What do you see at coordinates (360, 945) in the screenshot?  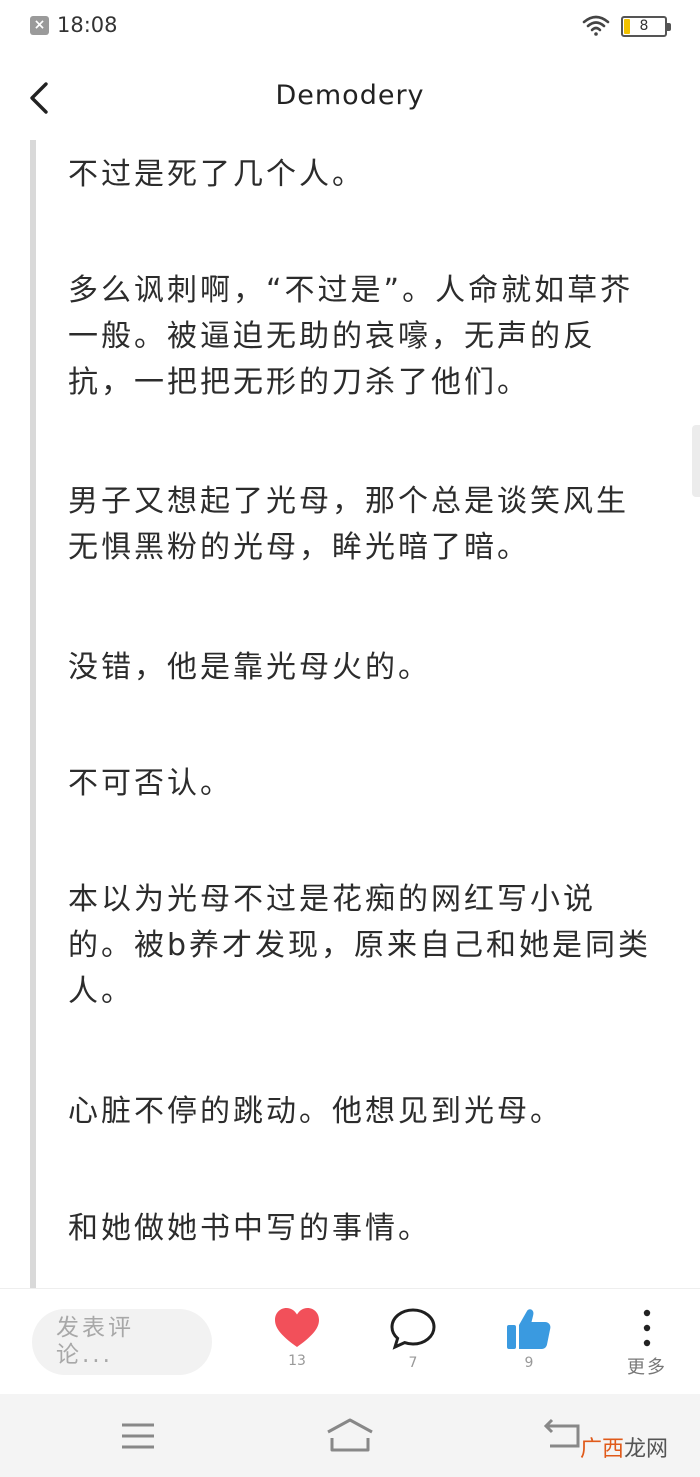 I see `paragraph: 本以为光母不过是花痴的网红写小说的。被b养才发现，原来自己和她是同类人。` at bounding box center [360, 945].